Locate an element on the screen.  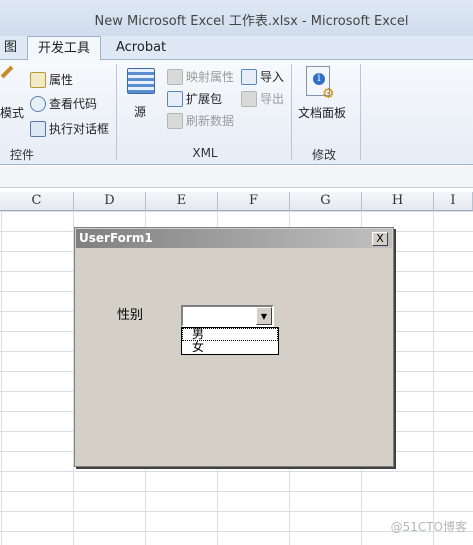
column-header-f: F is located at coordinates (254, 201).